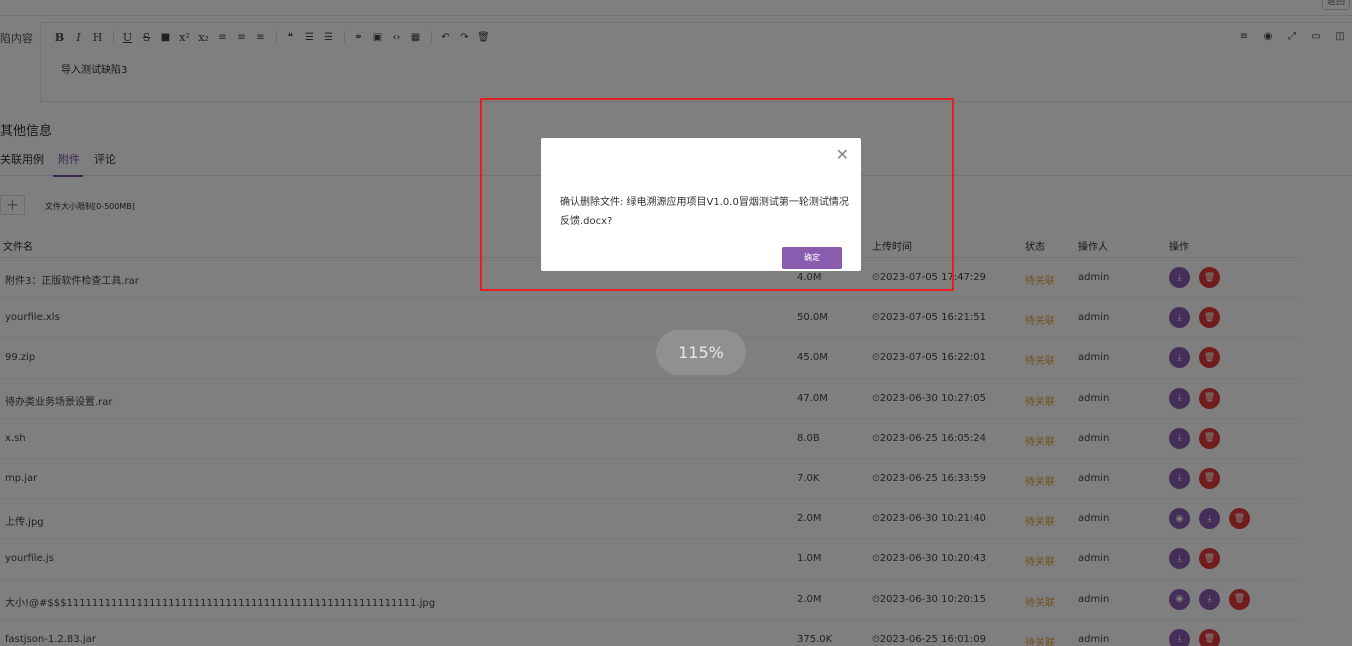 This screenshot has width=1352, height=646. What do you see at coordinates (701, 352) in the screenshot?
I see `zoom-indicator: 115%` at bounding box center [701, 352].